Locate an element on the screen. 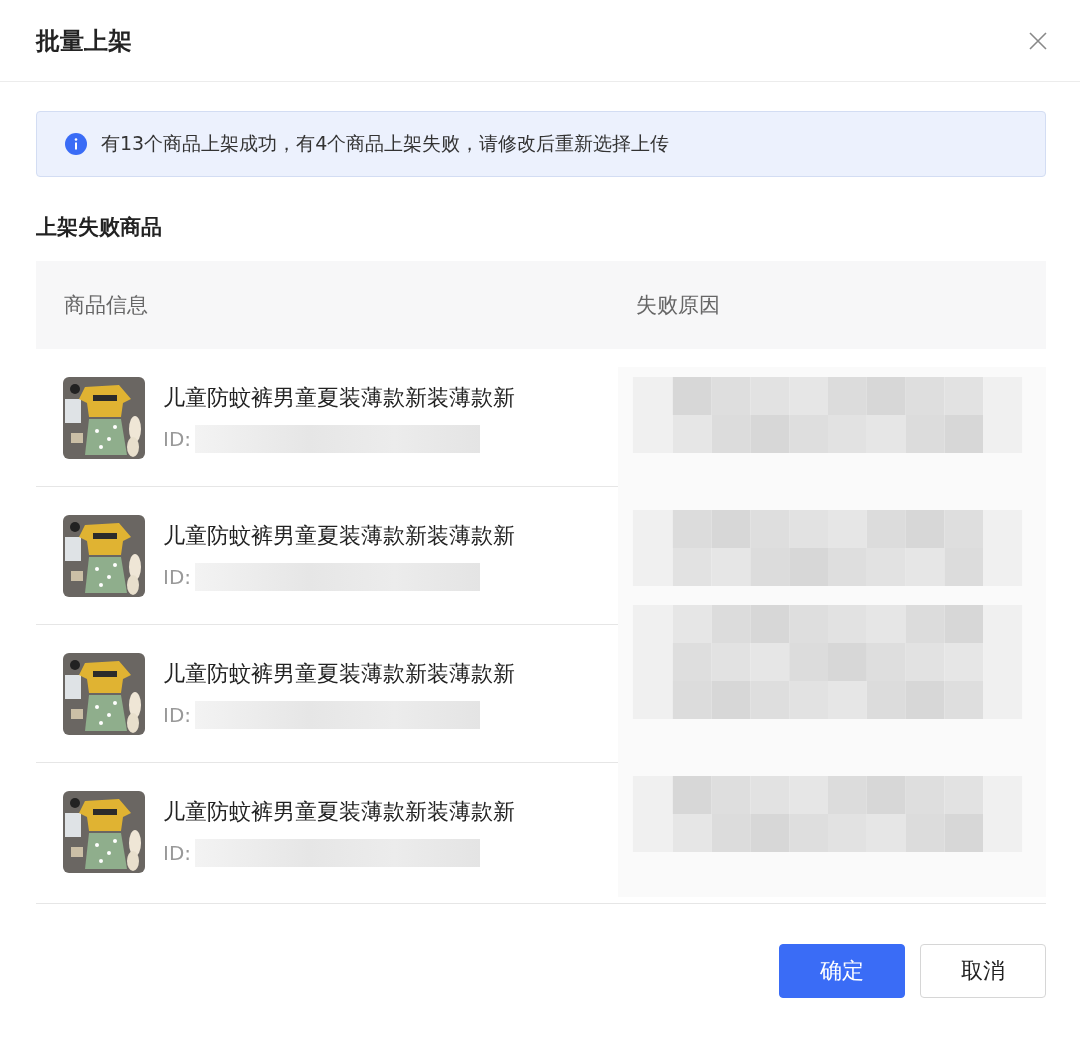 The height and width of the screenshot is (1049, 1080). column-header: 商品信息 is located at coordinates (327, 305).